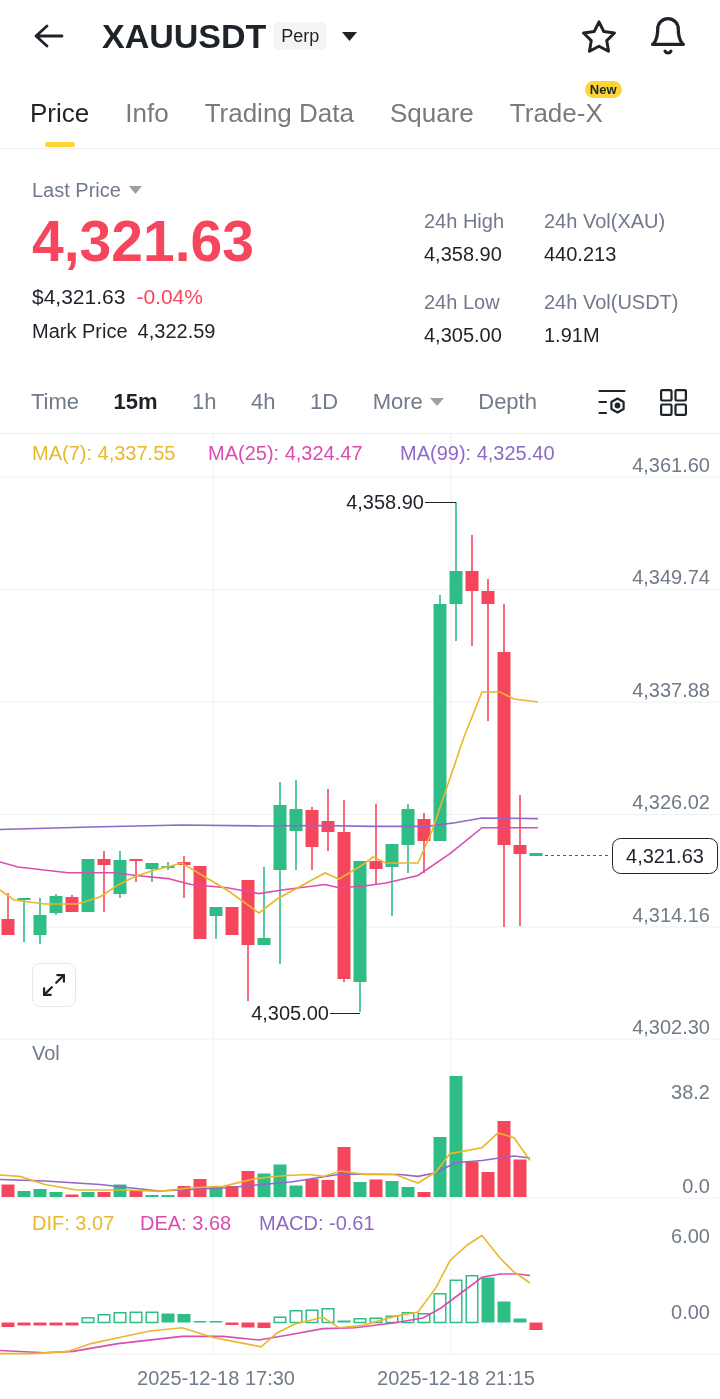 This screenshot has width=720, height=1399. What do you see at coordinates (671, 689) in the screenshot?
I see `price-axis-label: 4,337.88` at bounding box center [671, 689].